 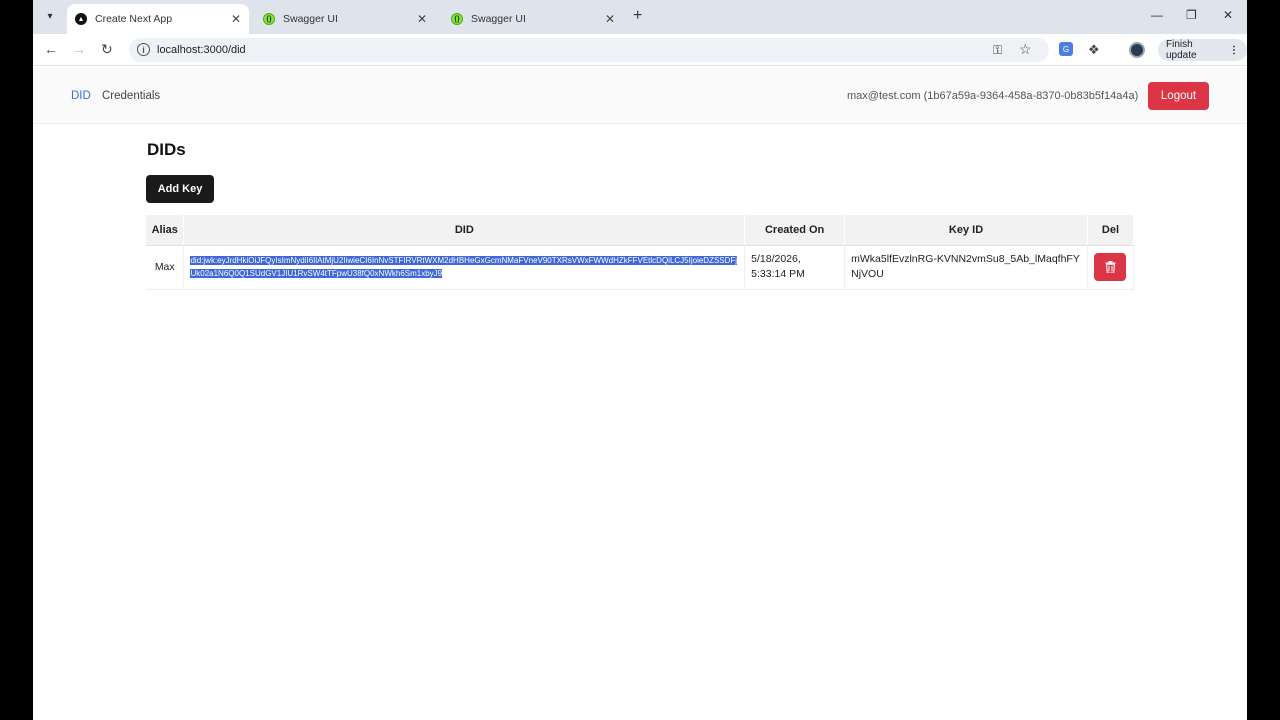 What do you see at coordinates (165, 230) in the screenshot?
I see `column-header-alias: Alias` at bounding box center [165, 230].